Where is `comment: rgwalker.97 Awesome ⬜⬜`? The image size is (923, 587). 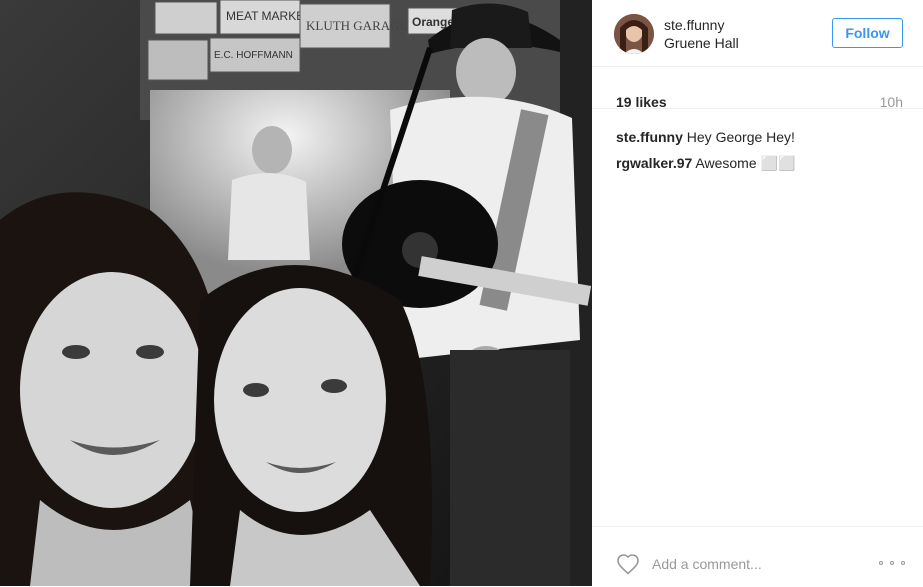
comment: rgwalker.97 Awesome ⬜⬜ is located at coordinates (761, 163).